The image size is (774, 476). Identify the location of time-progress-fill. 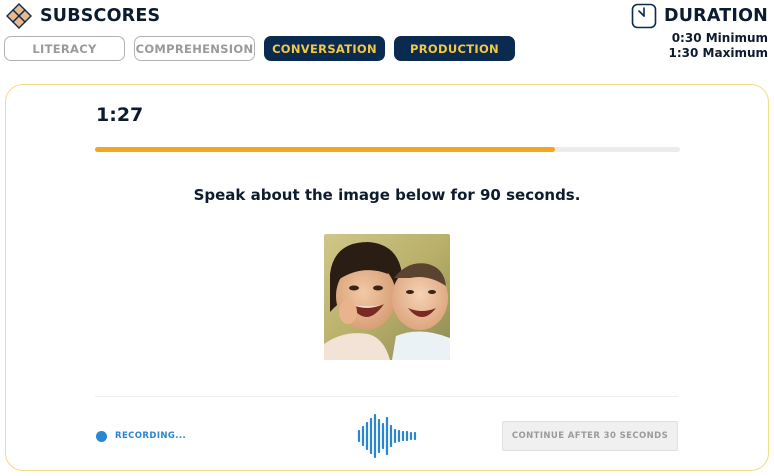
(325, 149).